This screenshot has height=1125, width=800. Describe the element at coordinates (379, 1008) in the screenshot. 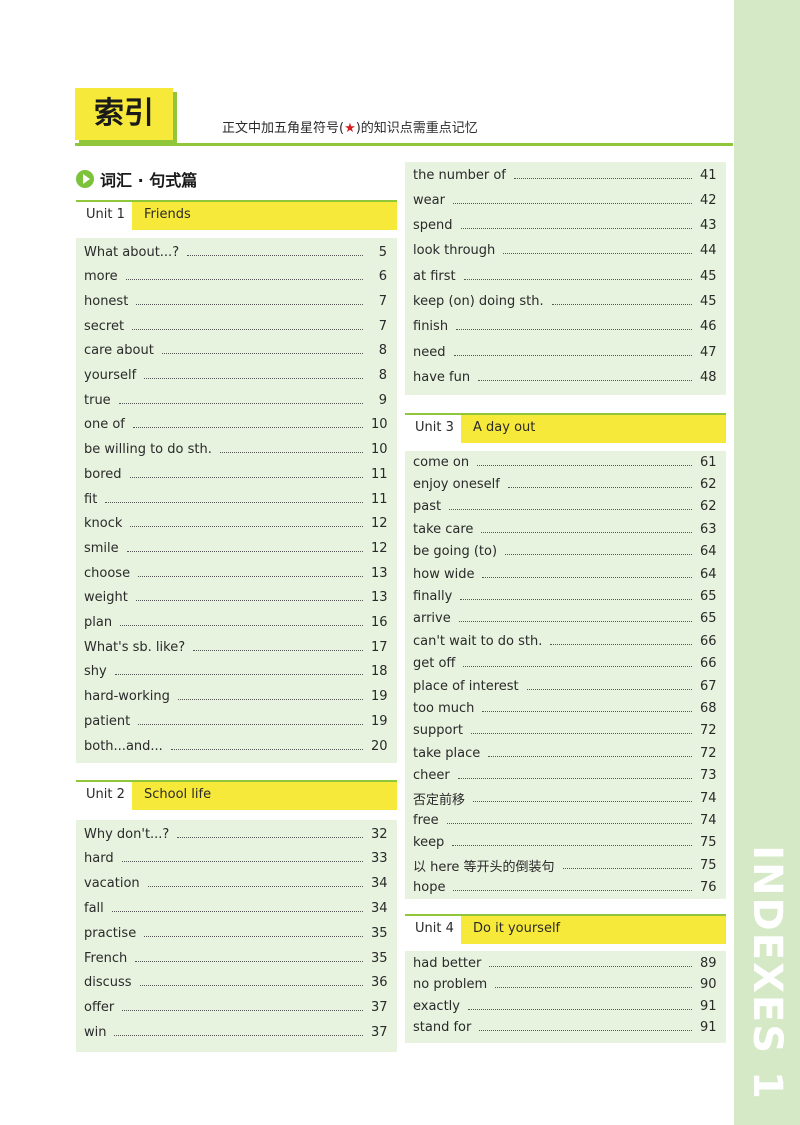

I see `entry-page: 37` at that location.